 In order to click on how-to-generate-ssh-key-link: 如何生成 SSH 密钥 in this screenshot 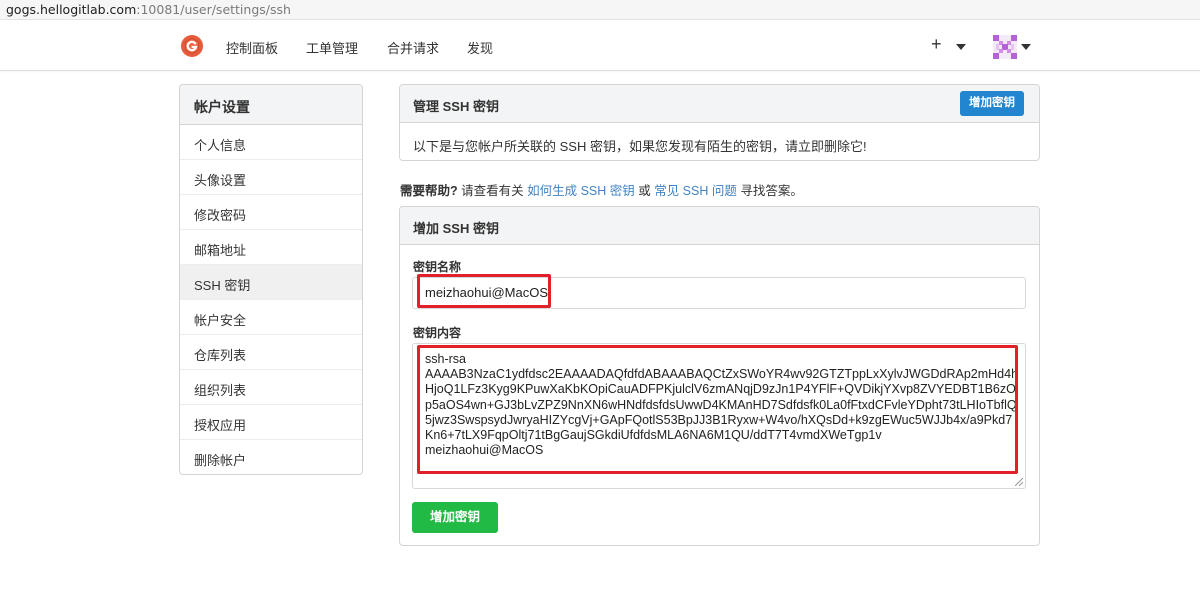, I will do `click(581, 191)`.